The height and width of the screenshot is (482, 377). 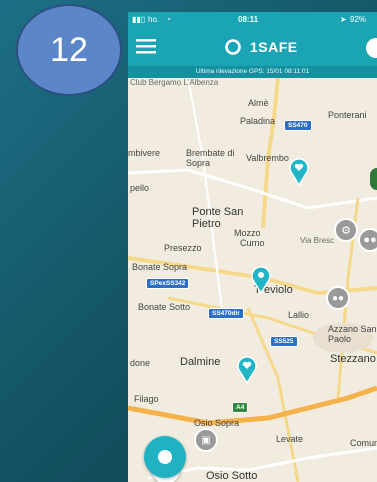 I want to click on profile-button, so click(x=371, y=48).